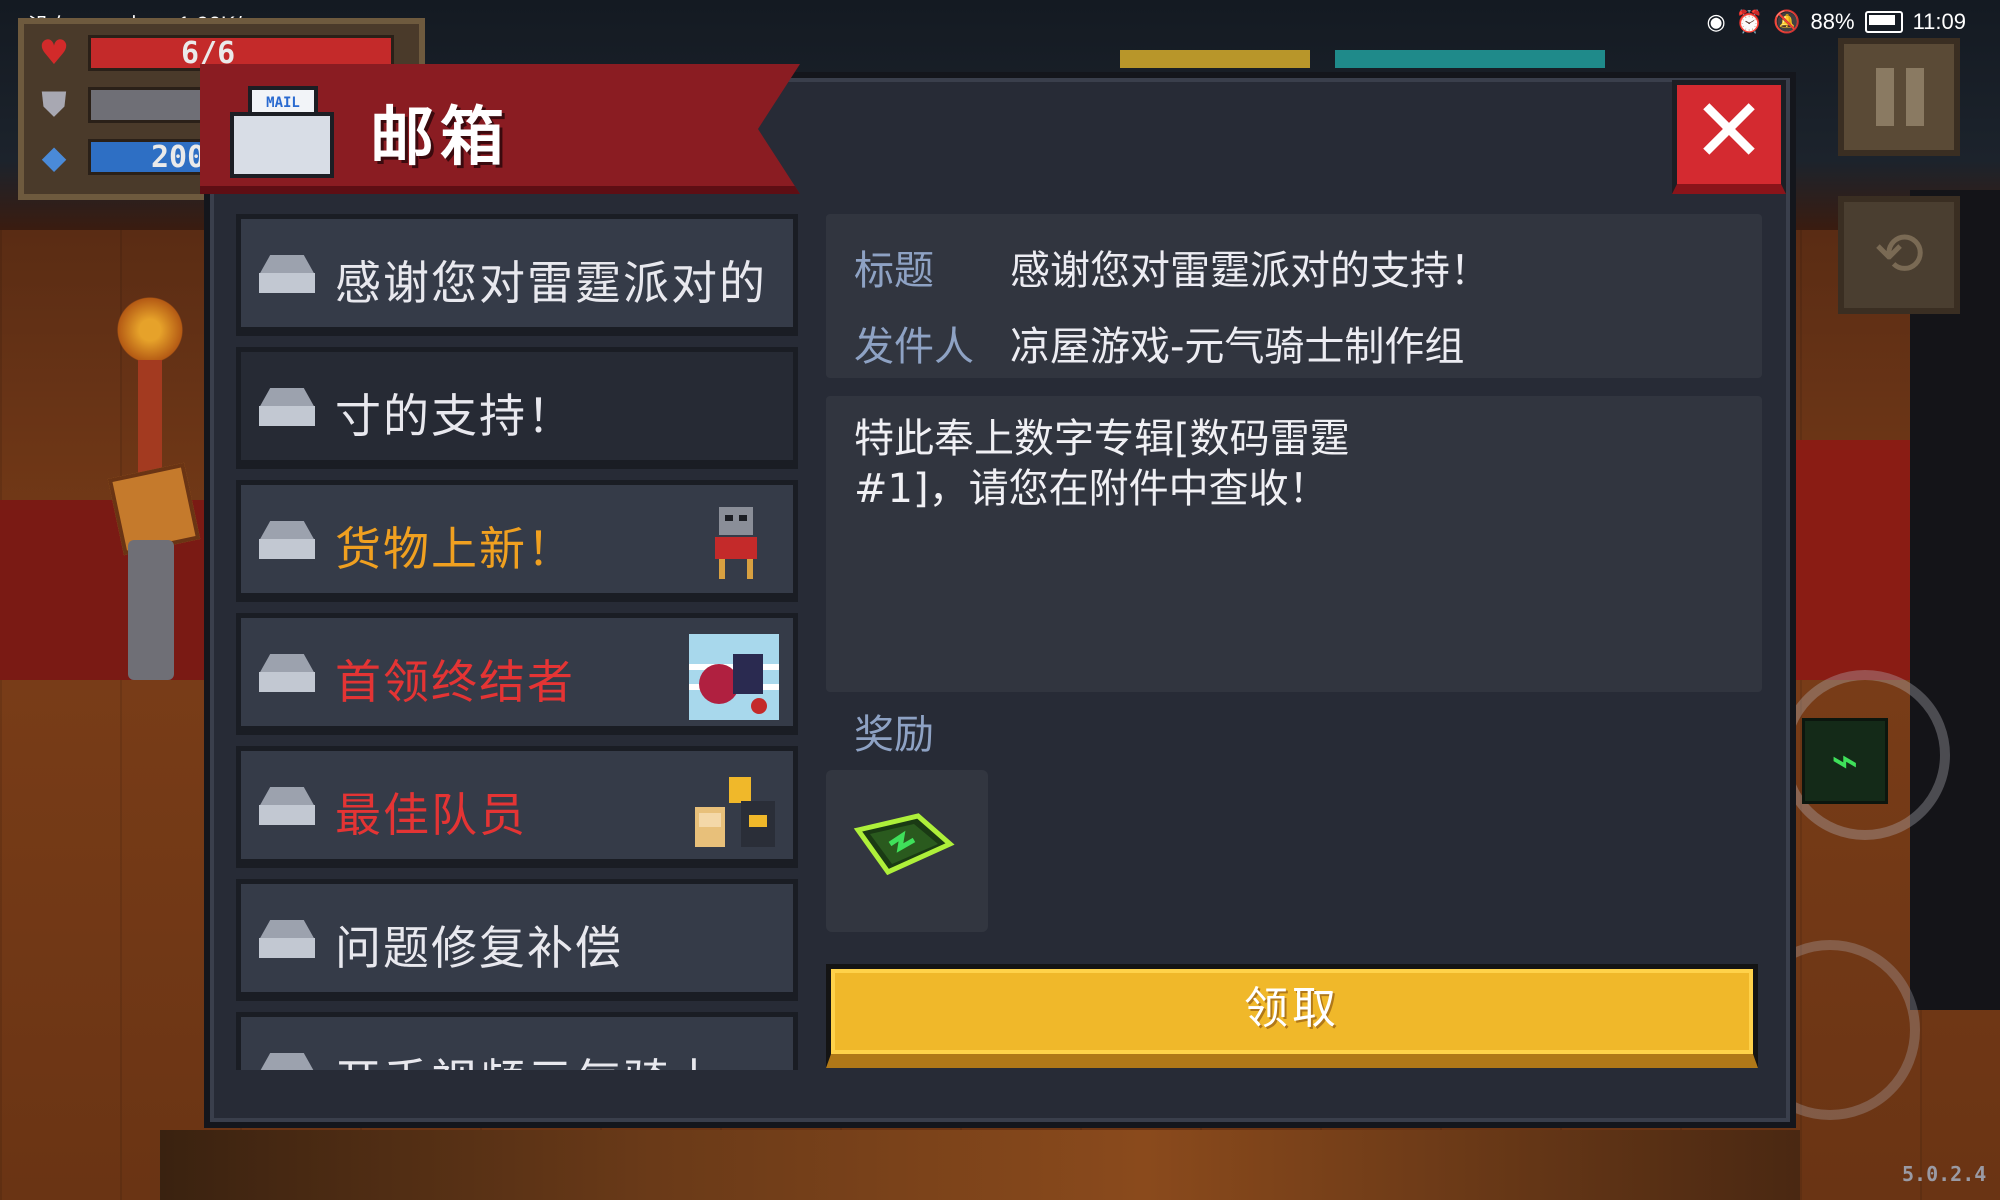 This screenshot has width=2000, height=1200. Describe the element at coordinates (1294, 544) in the screenshot. I see `mail-message-panel: 特此奉上数字专辑[数码雷霆 #1]，请您在附件中查收！` at that location.